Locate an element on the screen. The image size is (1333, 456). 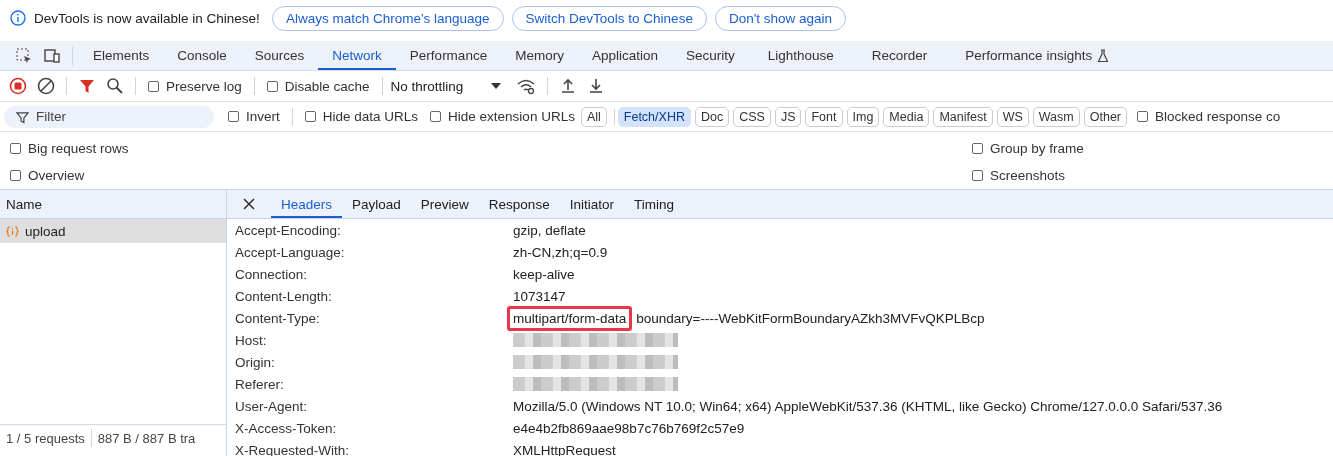
network-conditions-icon is located at coordinates (526, 86).